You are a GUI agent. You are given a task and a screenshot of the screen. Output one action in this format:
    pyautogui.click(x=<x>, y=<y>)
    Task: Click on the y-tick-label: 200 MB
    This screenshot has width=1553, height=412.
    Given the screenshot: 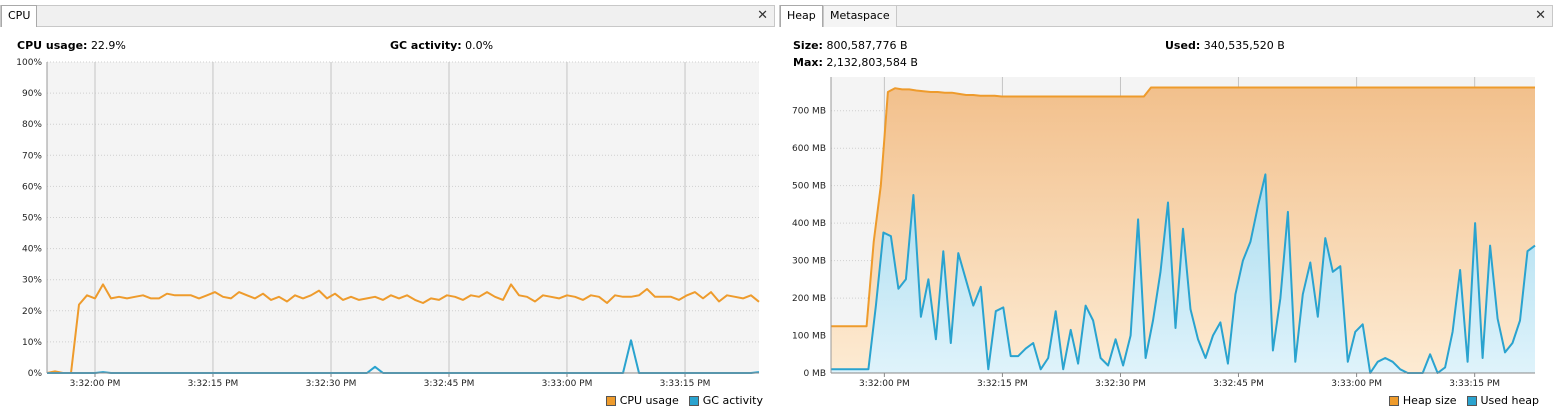 What is the action you would take?
    pyautogui.click(x=809, y=299)
    